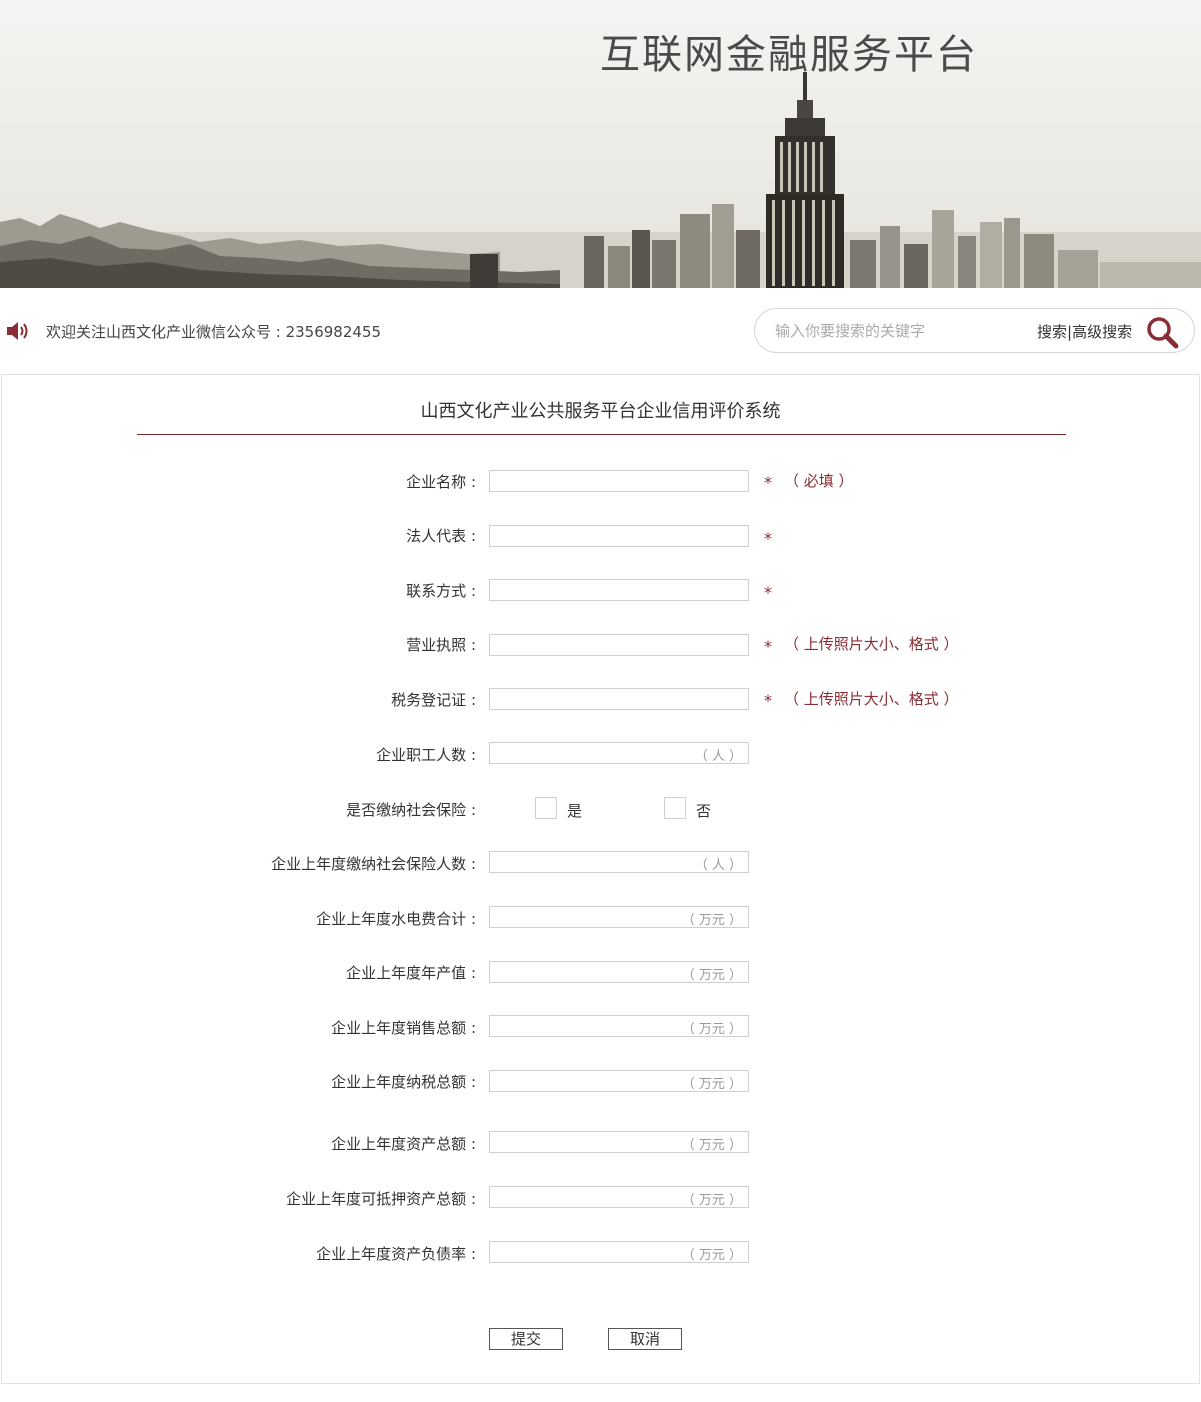  I want to click on tax-cert-input, so click(619, 699).